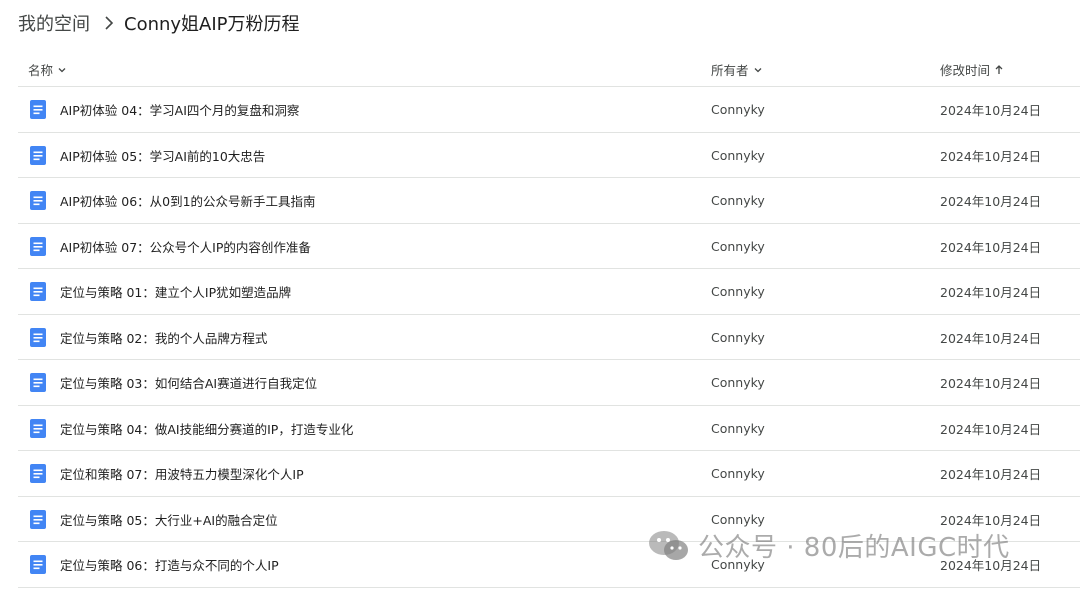 The width and height of the screenshot is (1080, 590). I want to click on header-owner-label: 所有者, so click(730, 70).